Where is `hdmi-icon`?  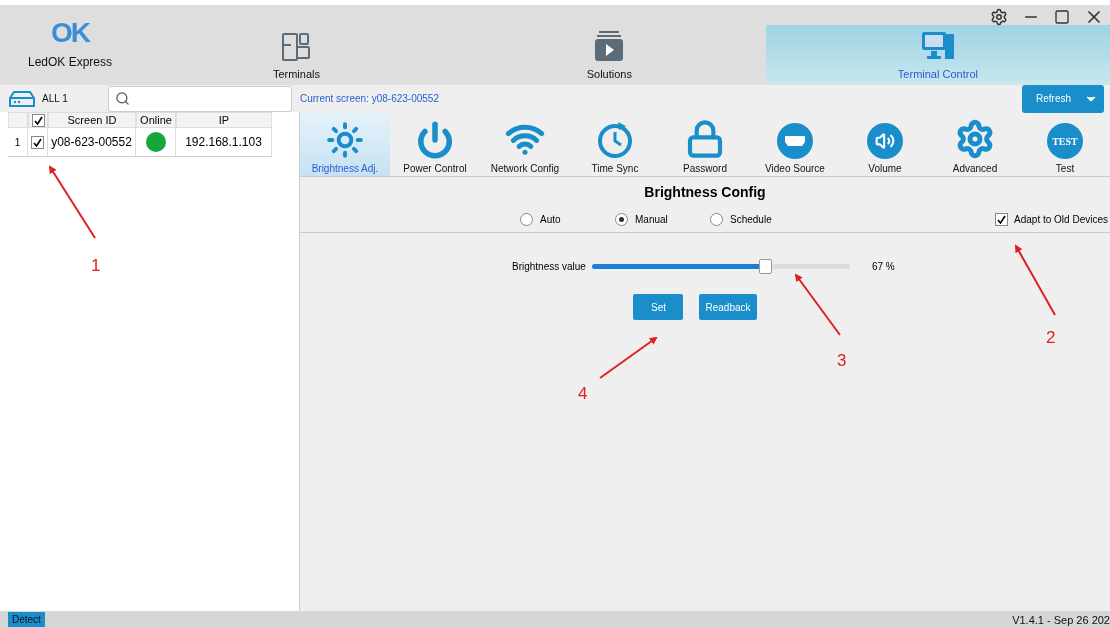
hdmi-icon is located at coordinates (795, 141).